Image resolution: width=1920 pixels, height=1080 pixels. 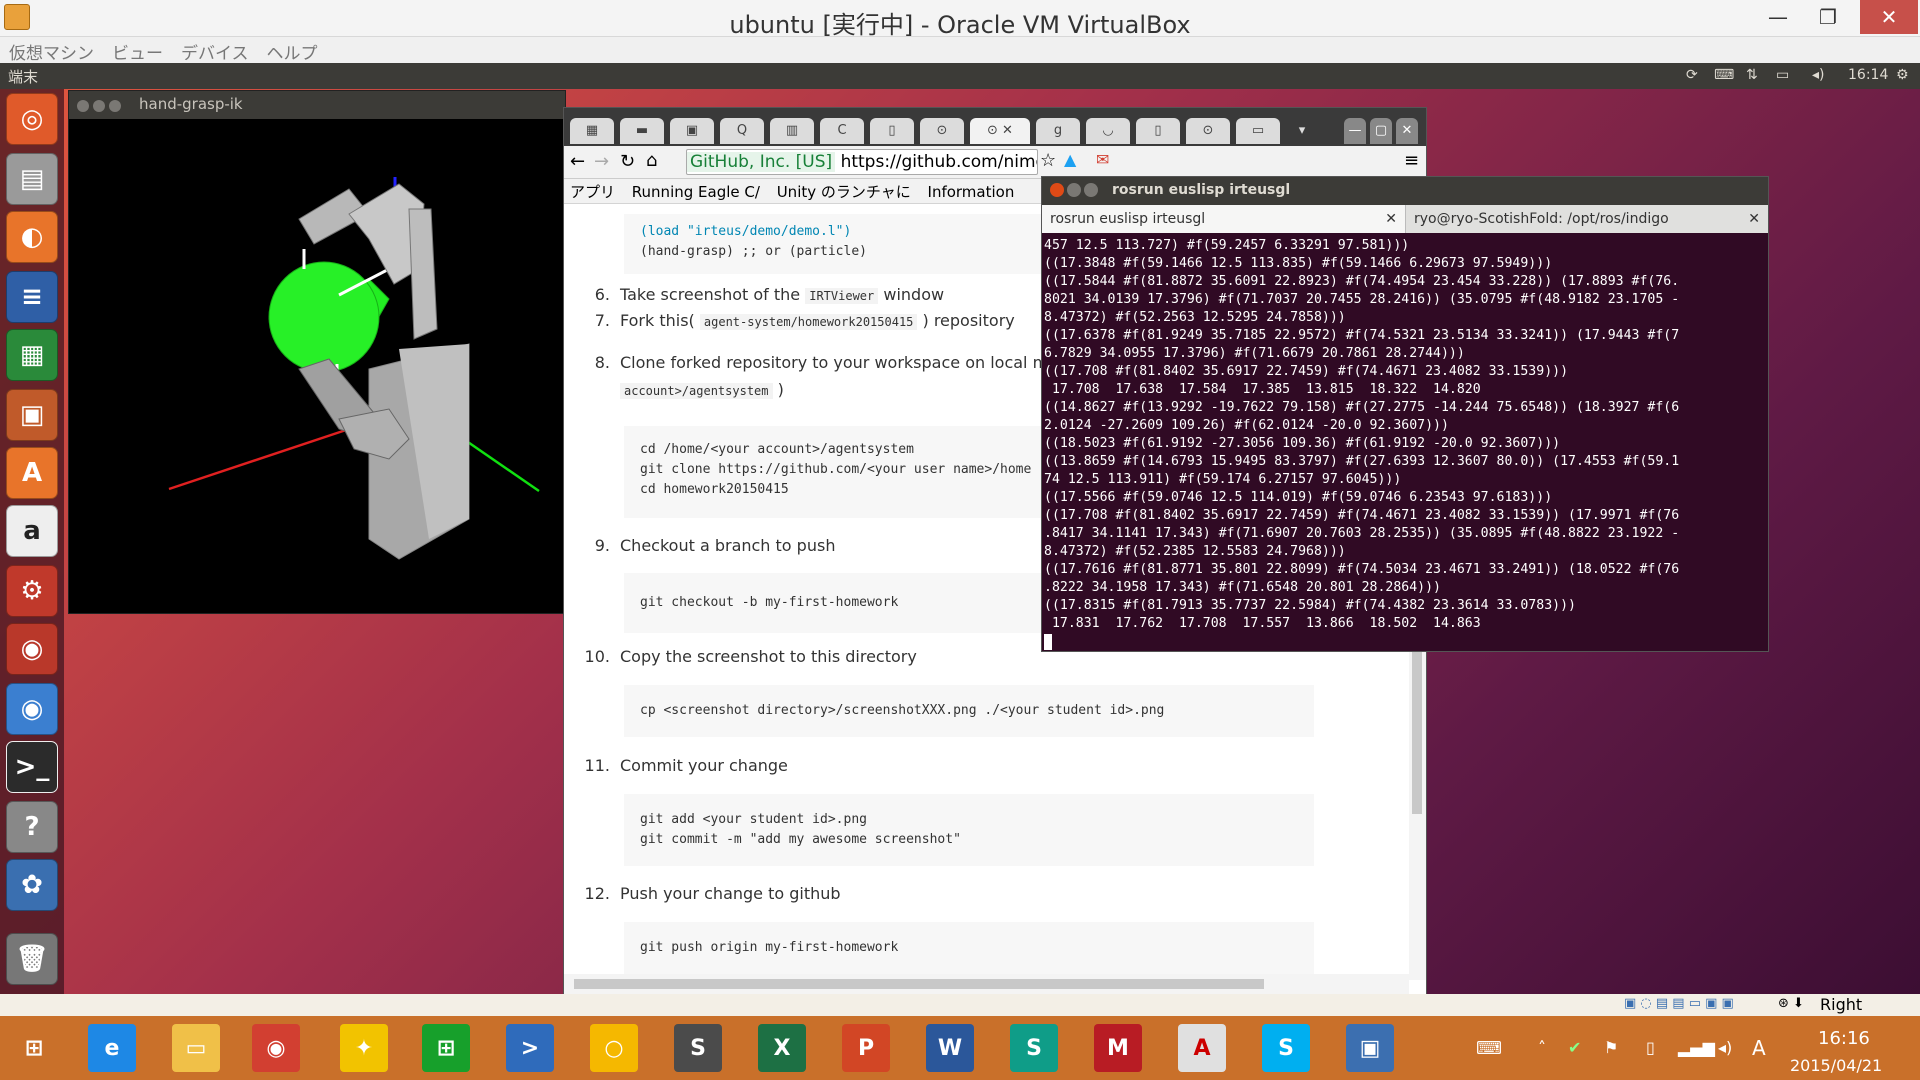 What do you see at coordinates (1202, 1048) in the screenshot?
I see `acrobat-icon: A` at bounding box center [1202, 1048].